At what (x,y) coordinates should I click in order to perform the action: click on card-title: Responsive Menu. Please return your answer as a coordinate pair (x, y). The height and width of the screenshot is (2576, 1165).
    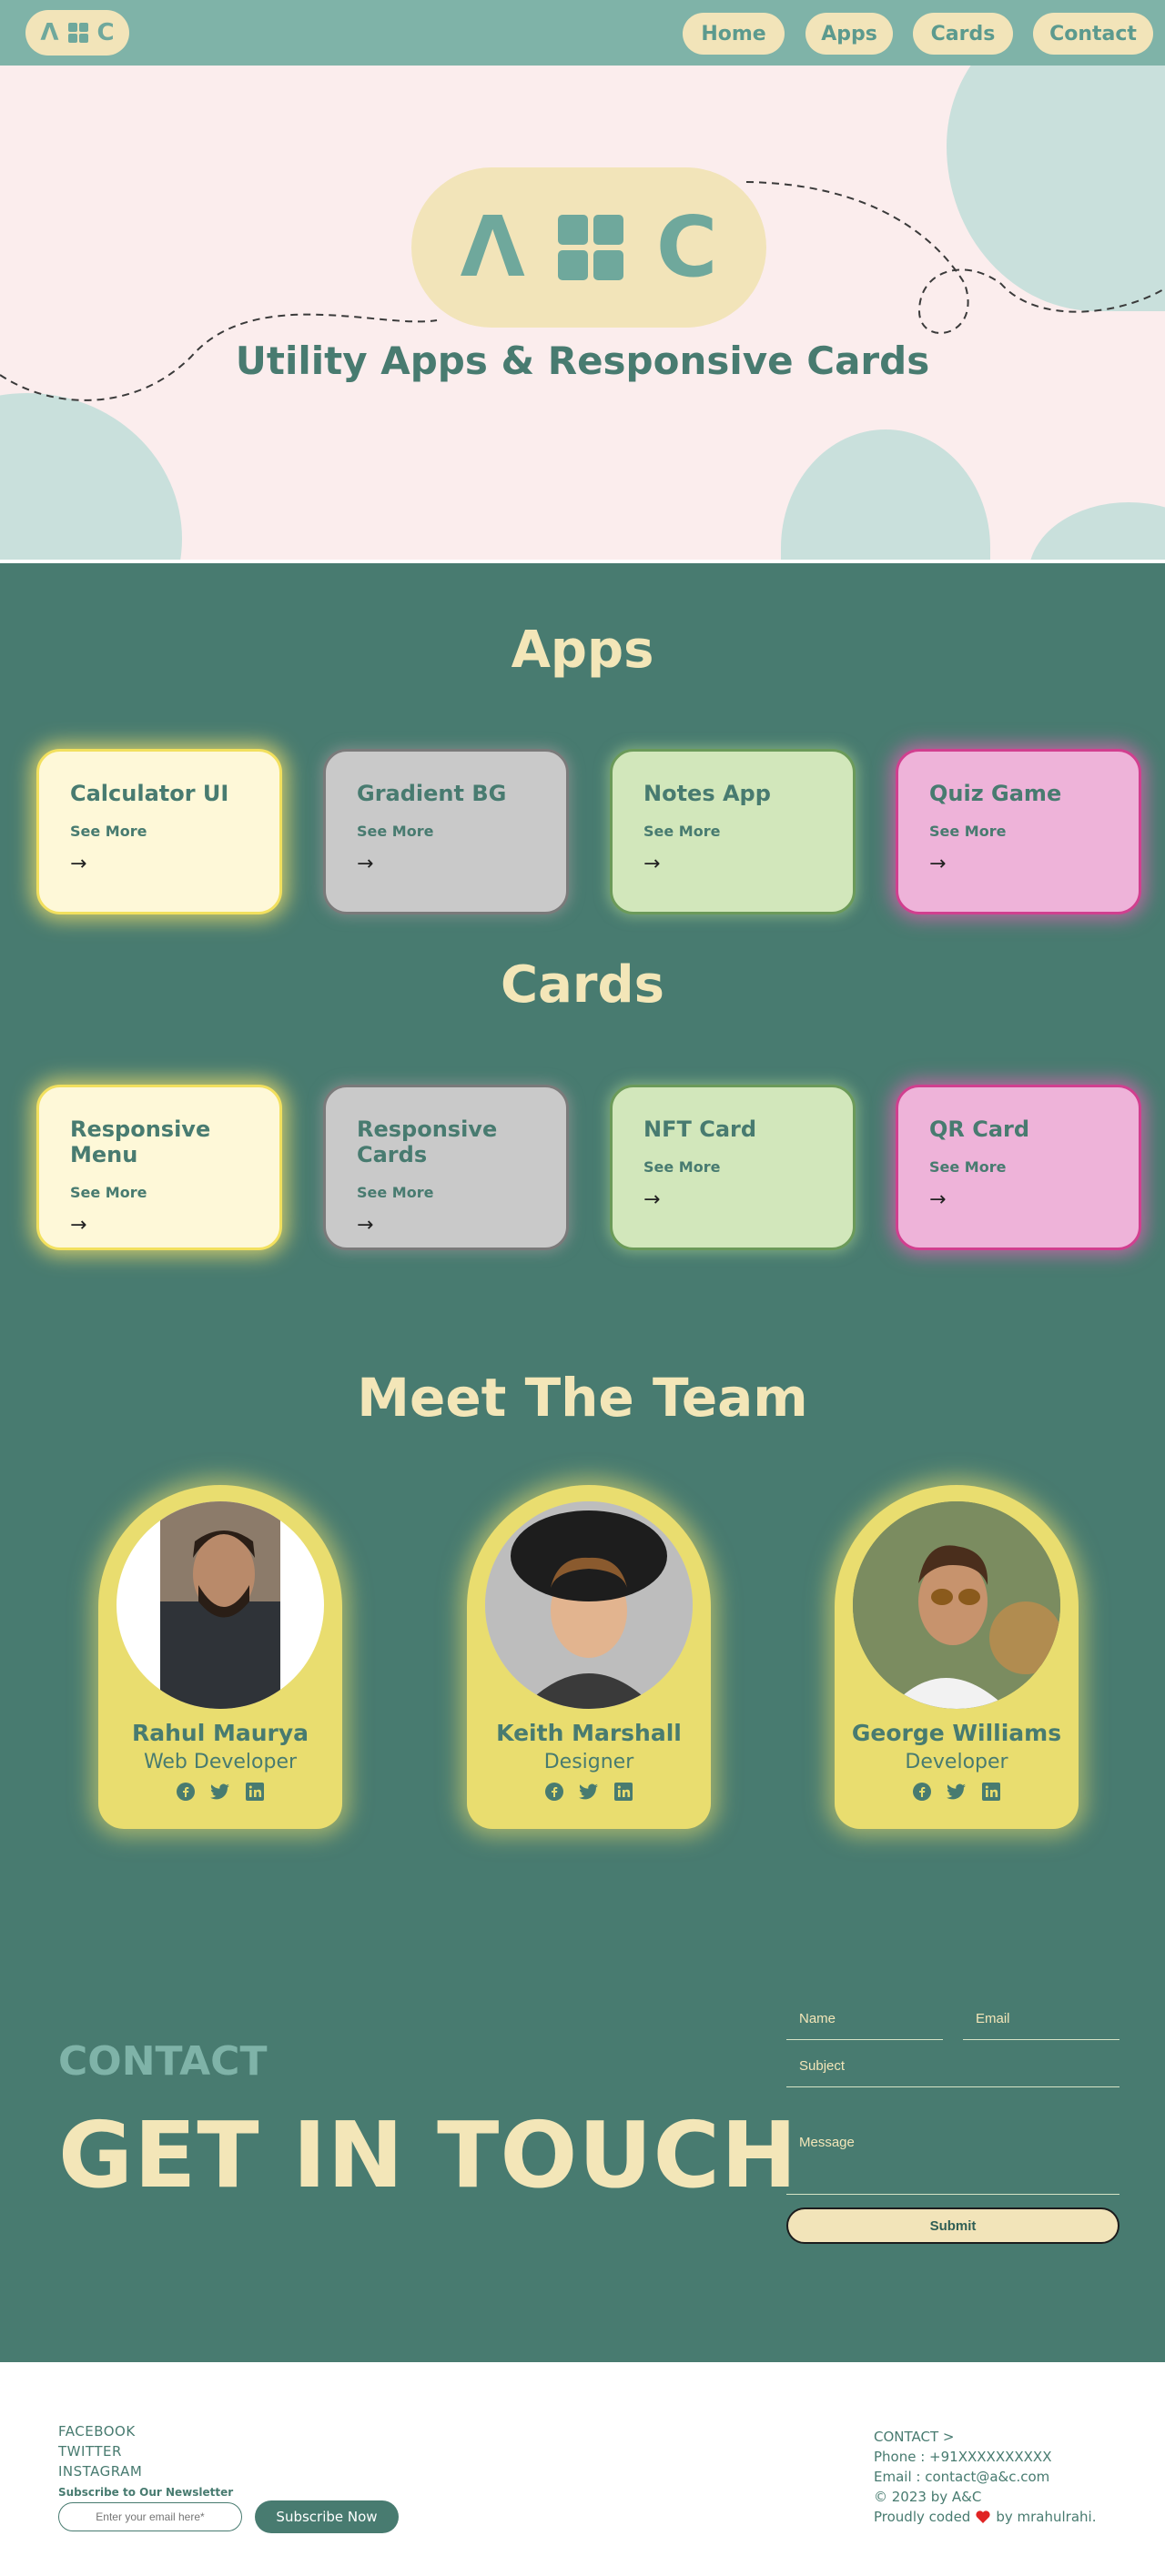
    Looking at the image, I should click on (140, 1141).